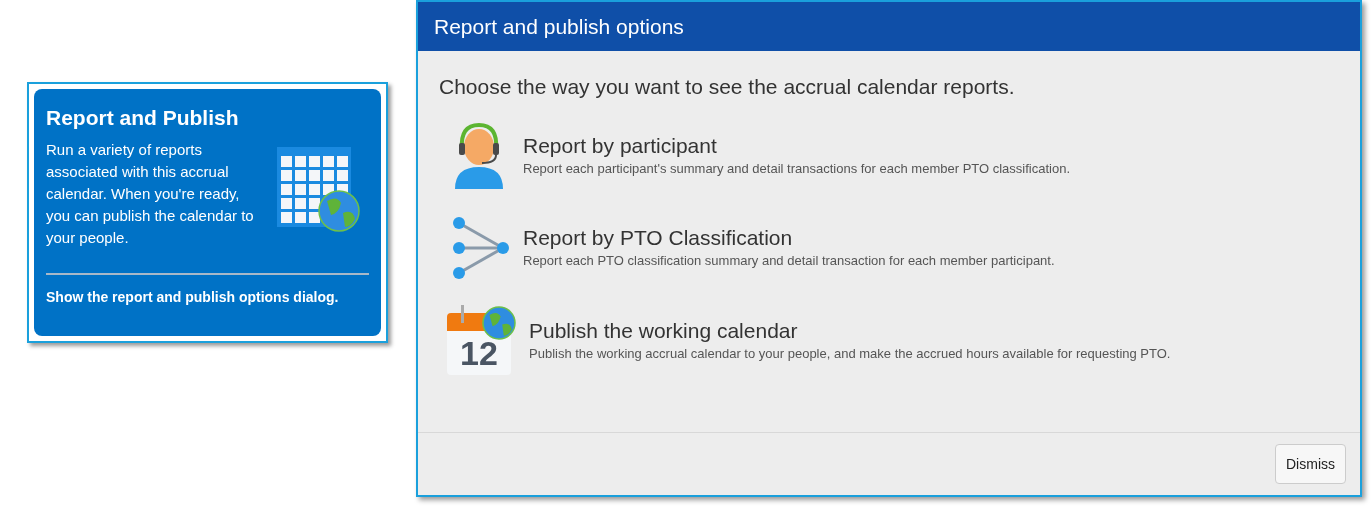  Describe the element at coordinates (889, 247) in the screenshot. I see `option-item: Report by PTO Classification Report each PTO classification summary and detail transaction for each member participant.` at that location.